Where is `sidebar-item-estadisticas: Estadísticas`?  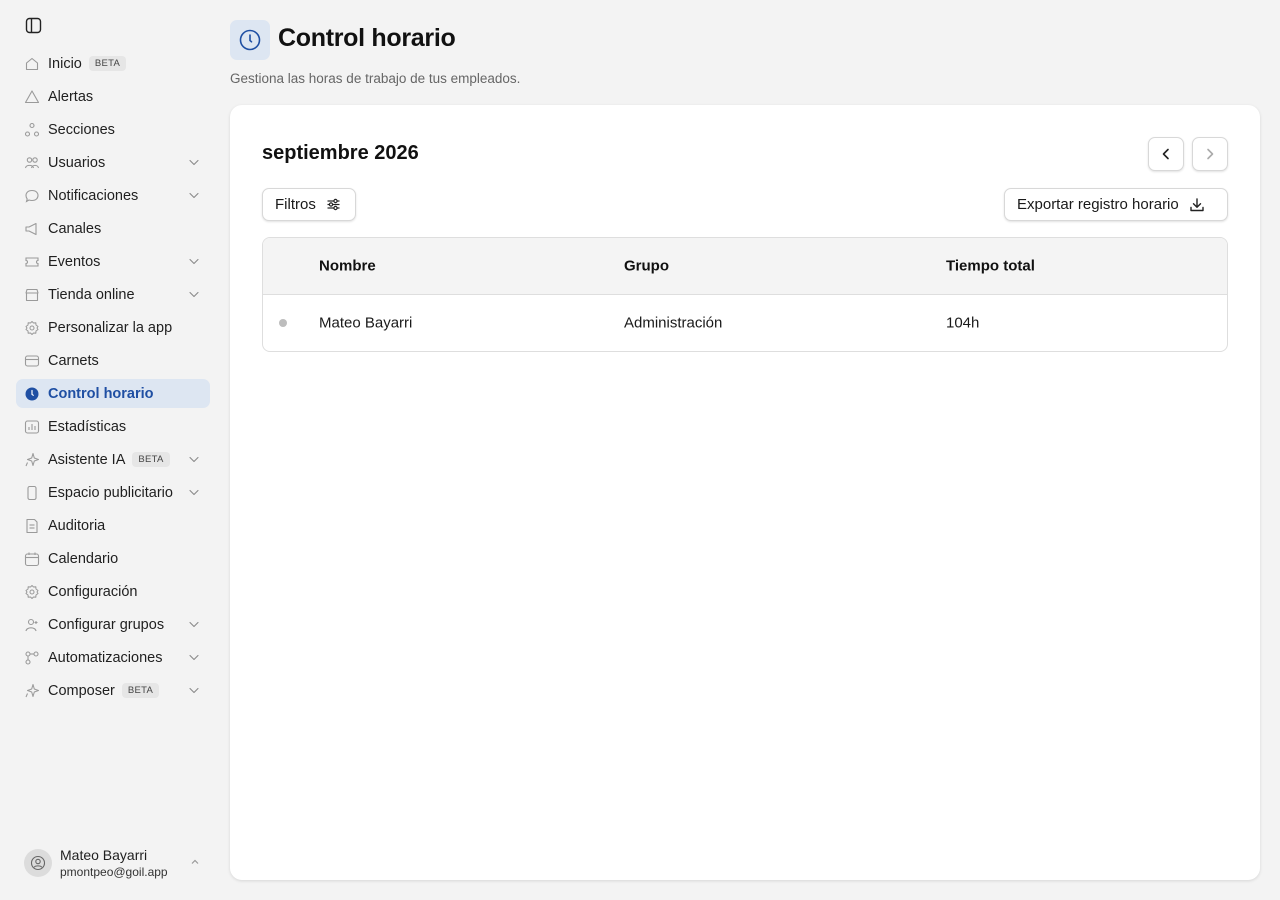 sidebar-item-estadisticas: Estadísticas is located at coordinates (113, 426).